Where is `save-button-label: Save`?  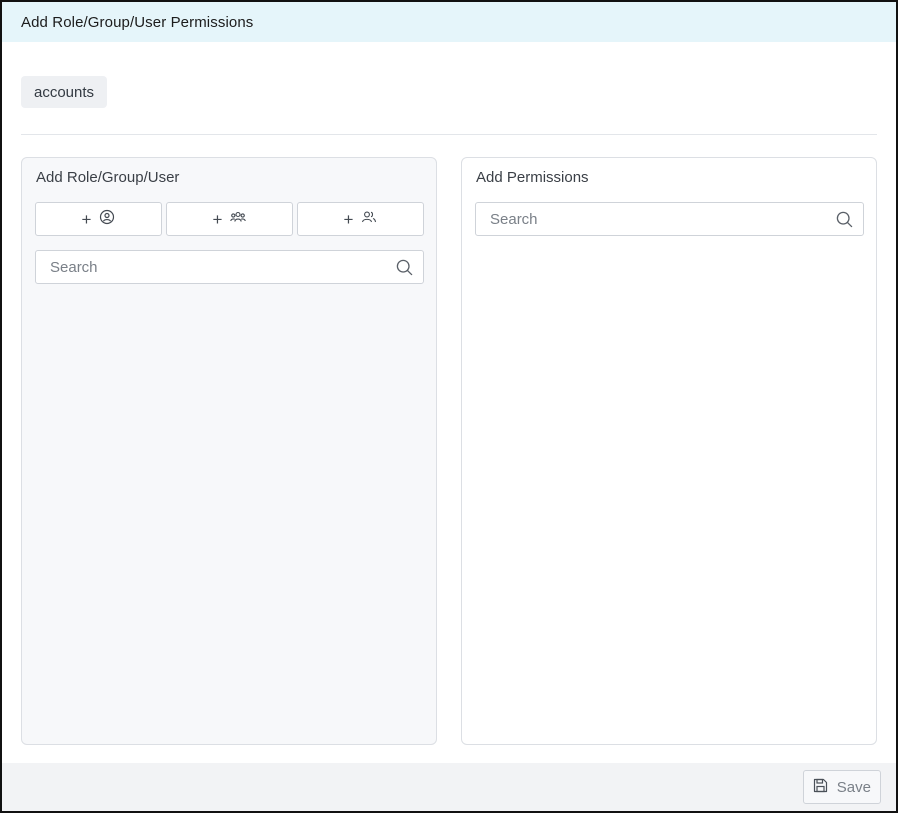
save-button-label: Save is located at coordinates (853, 787).